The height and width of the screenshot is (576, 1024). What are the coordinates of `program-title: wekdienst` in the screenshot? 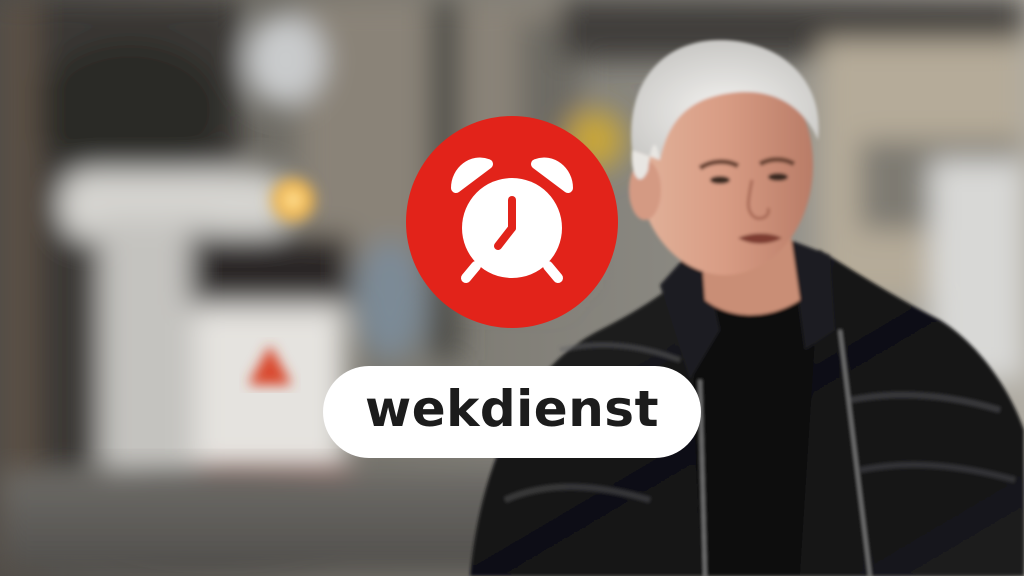 It's located at (512, 409).